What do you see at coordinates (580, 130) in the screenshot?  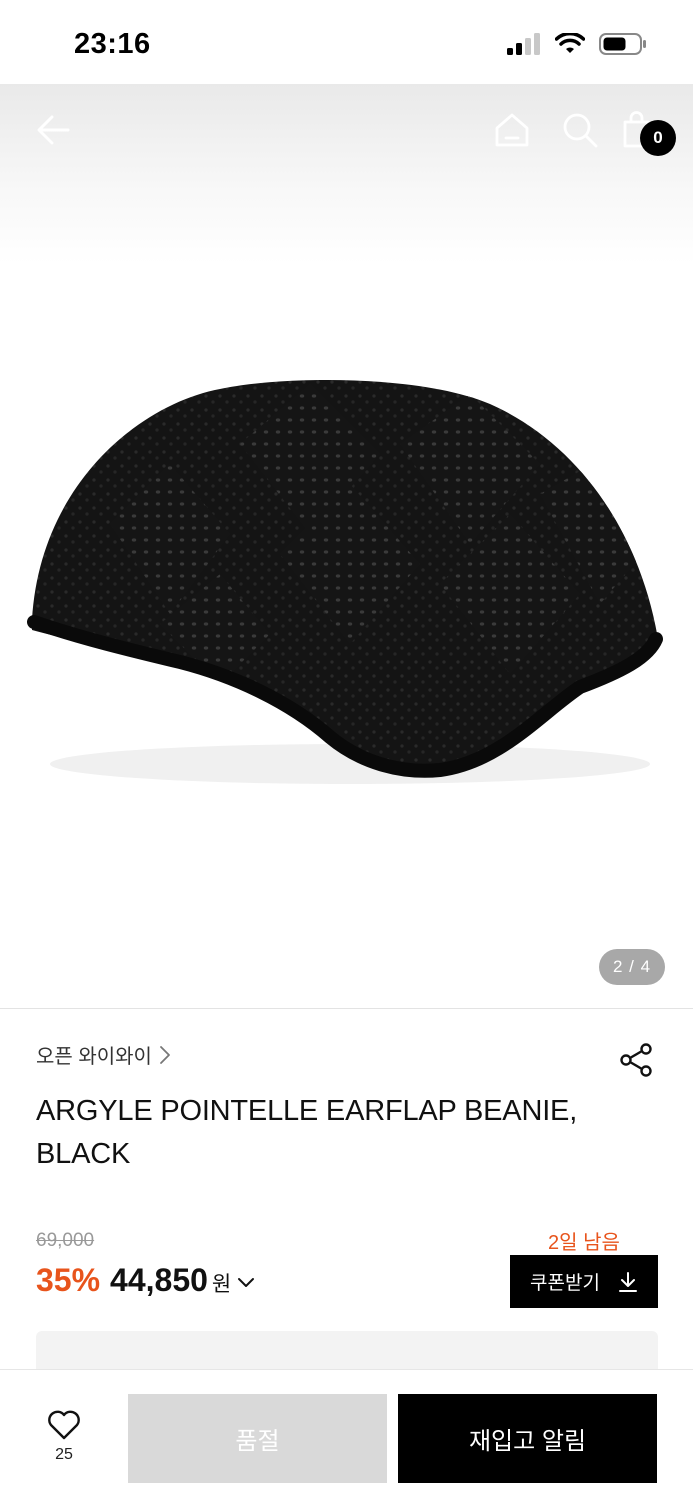 I see `search-icon` at bounding box center [580, 130].